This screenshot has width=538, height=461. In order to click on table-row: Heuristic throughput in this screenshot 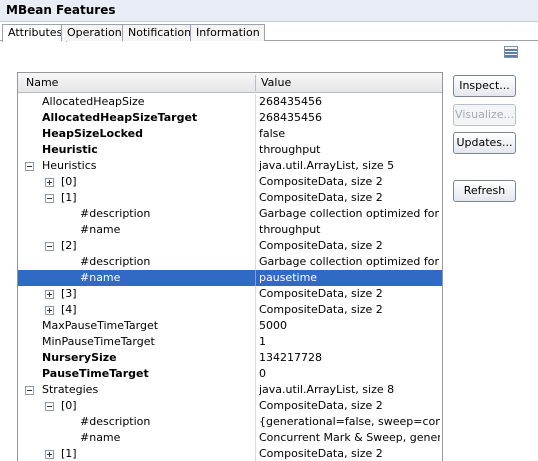, I will do `click(230, 150)`.